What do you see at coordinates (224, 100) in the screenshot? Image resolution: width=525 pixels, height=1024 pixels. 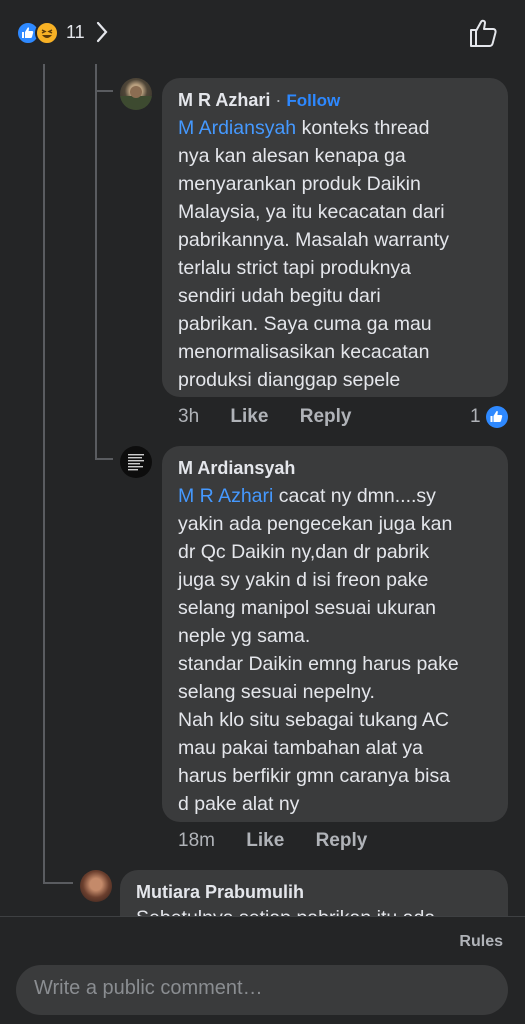 I see `author-name: M R Azhari` at bounding box center [224, 100].